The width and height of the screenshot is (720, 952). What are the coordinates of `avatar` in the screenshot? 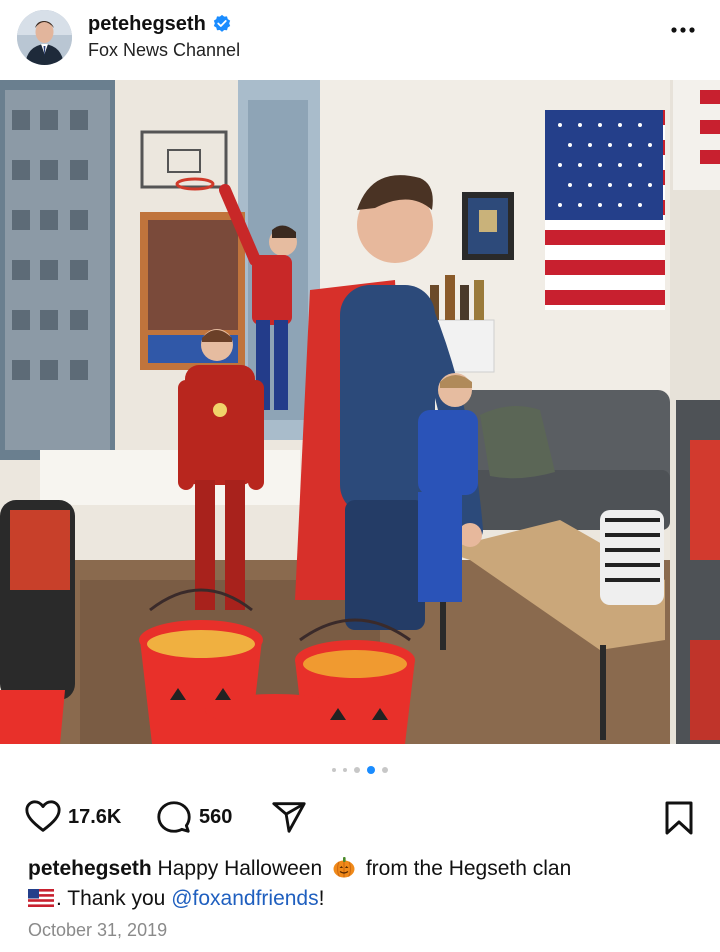 It's located at (44, 37).